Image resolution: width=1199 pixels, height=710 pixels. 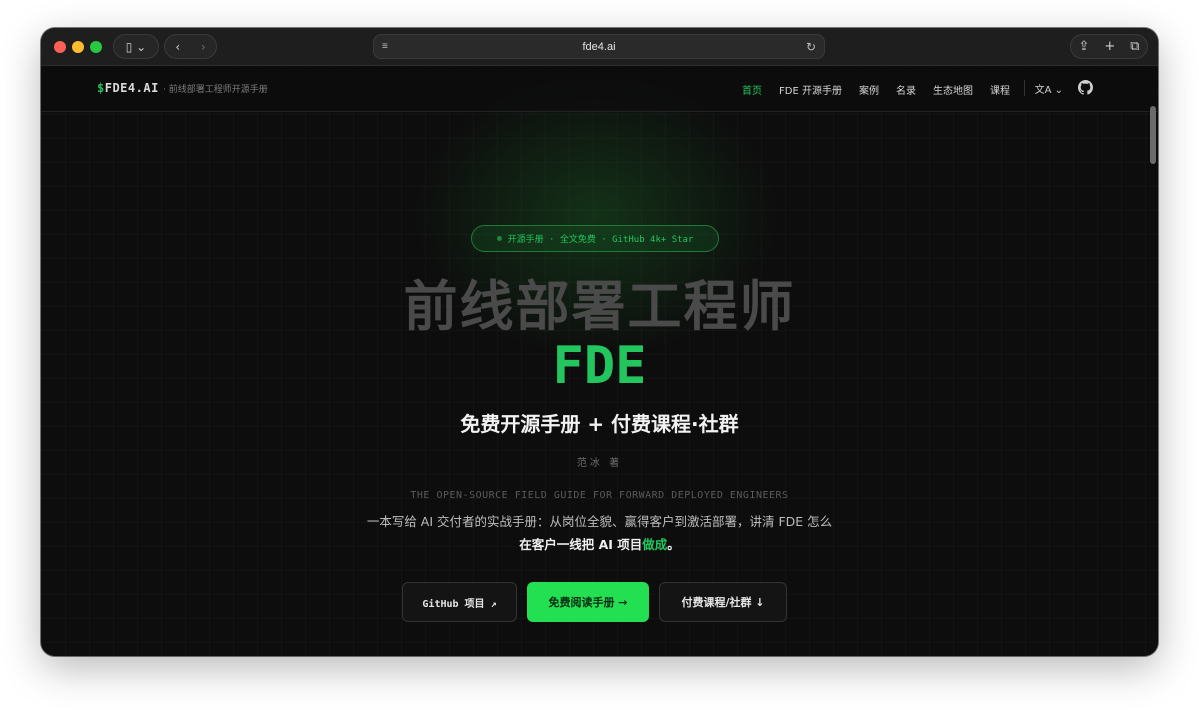 What do you see at coordinates (459, 602) in the screenshot?
I see `github-project-button: GitHub 项目 ↗` at bounding box center [459, 602].